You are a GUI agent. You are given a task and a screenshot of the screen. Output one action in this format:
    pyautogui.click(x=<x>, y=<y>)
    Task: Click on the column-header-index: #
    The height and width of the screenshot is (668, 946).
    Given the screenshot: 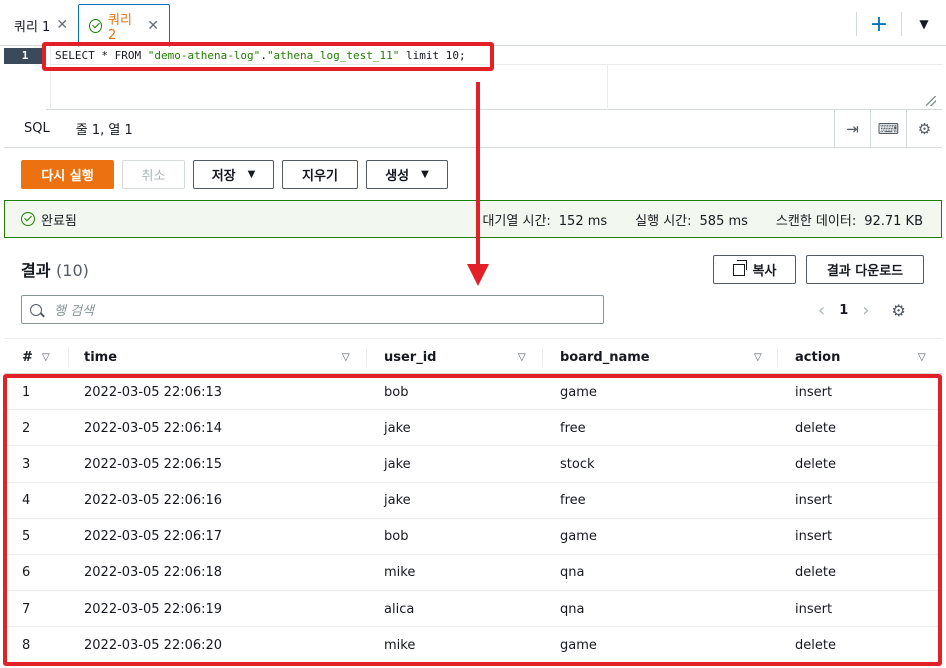 What is the action you would take?
    pyautogui.click(x=27, y=357)
    